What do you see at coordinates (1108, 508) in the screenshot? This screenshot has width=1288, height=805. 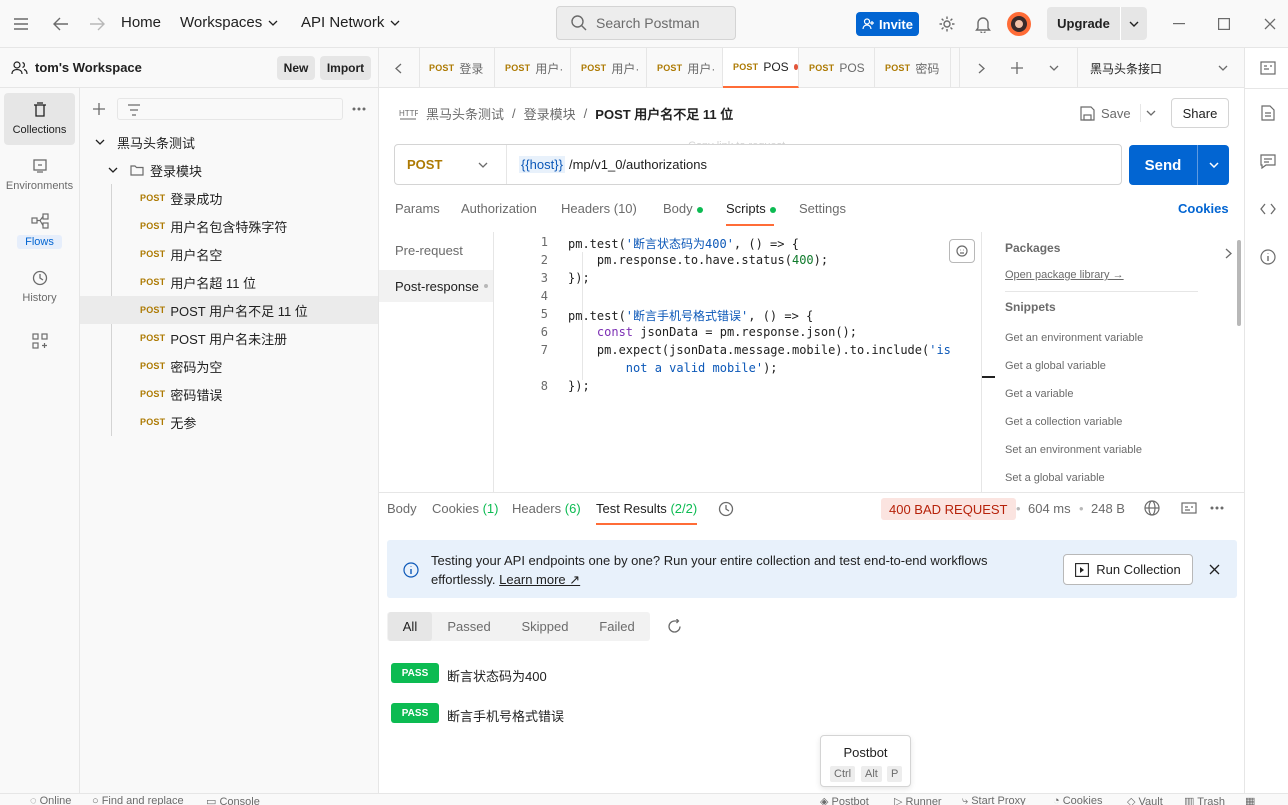 I see `response-size: 248 B` at bounding box center [1108, 508].